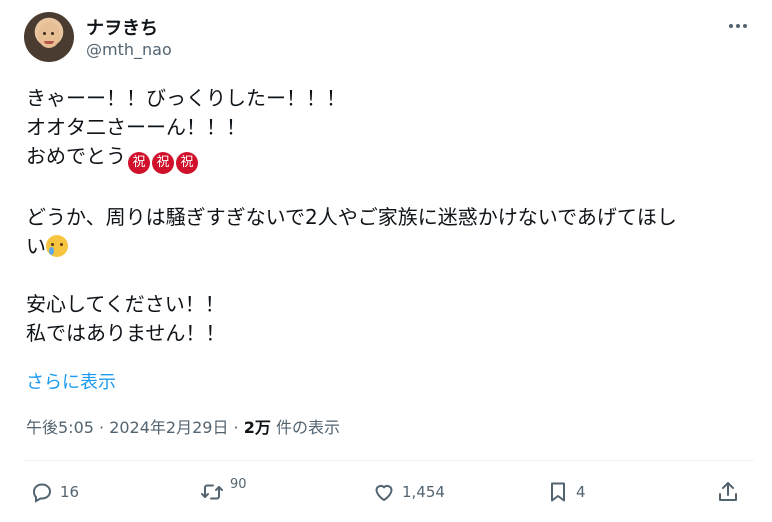 The height and width of the screenshot is (522, 772). Describe the element at coordinates (186, 98) in the screenshot. I see `tweet-line: きゃーー！！びっくりしたー！！！` at that location.